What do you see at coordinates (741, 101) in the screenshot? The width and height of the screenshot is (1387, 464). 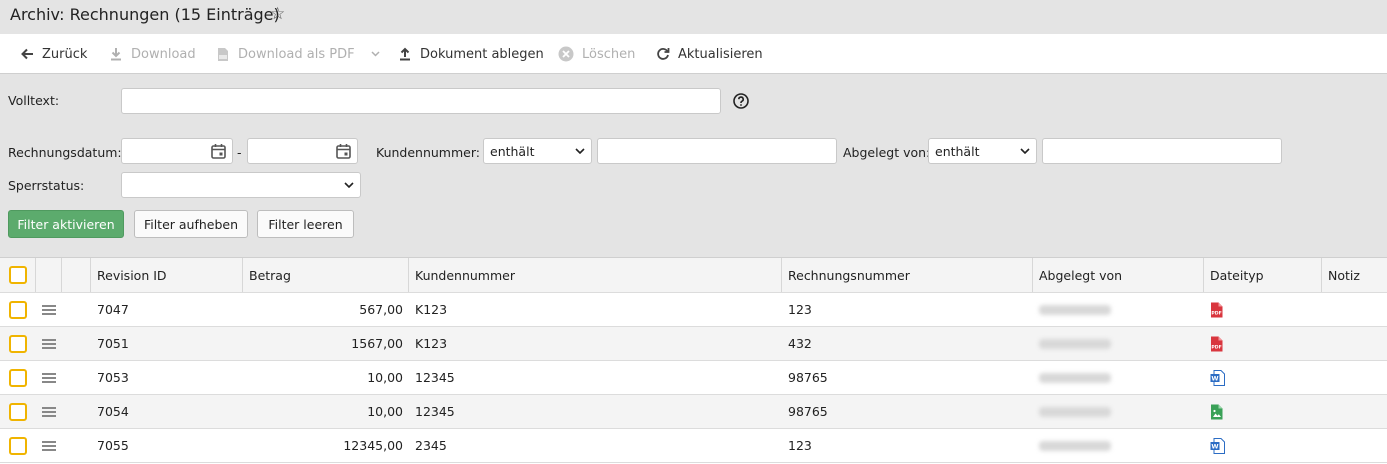 I see `help-icon` at bounding box center [741, 101].